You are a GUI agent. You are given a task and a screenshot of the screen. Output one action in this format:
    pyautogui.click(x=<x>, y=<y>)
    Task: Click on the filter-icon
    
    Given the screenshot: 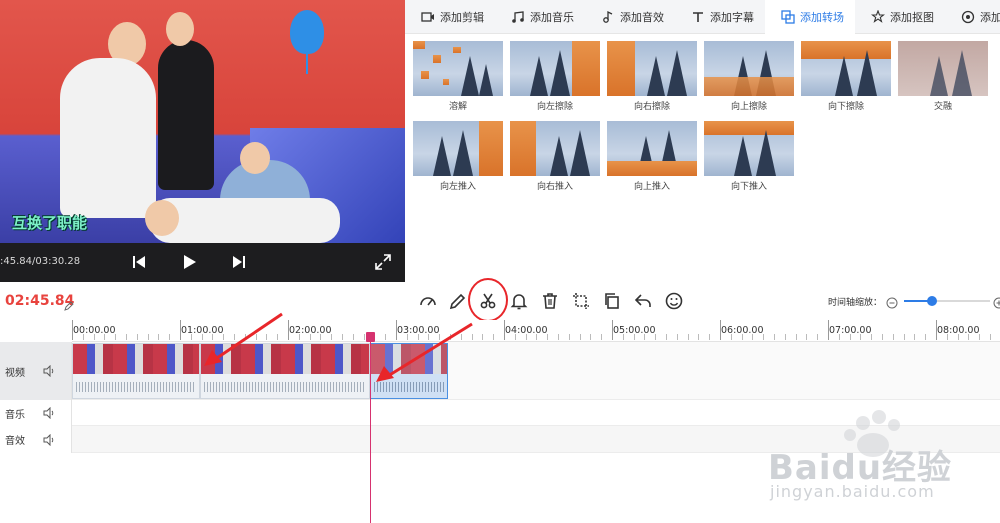 What is the action you would take?
    pyautogui.click(x=968, y=17)
    